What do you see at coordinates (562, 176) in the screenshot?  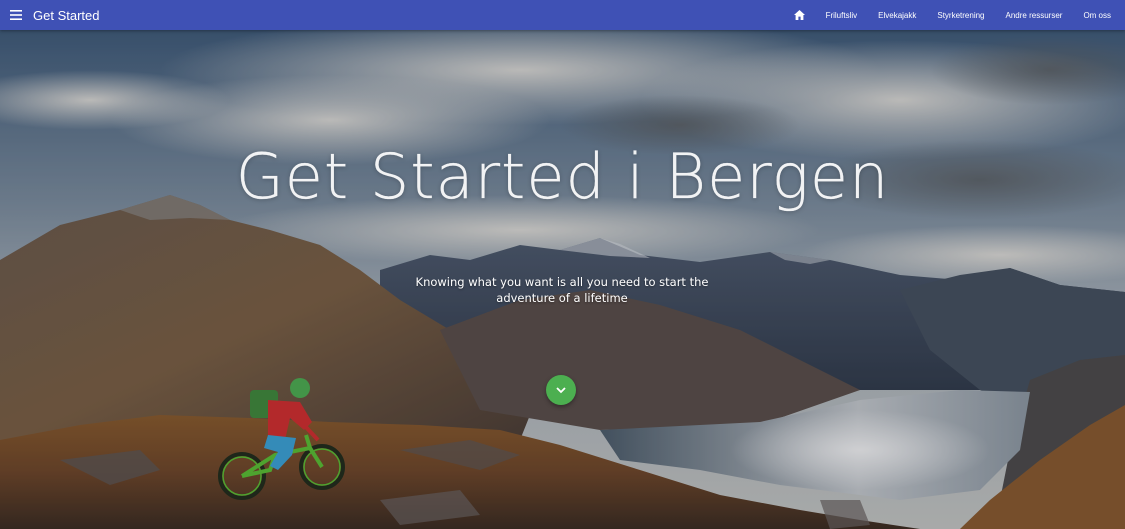 I see `hero-title: Get Started i Bergen` at bounding box center [562, 176].